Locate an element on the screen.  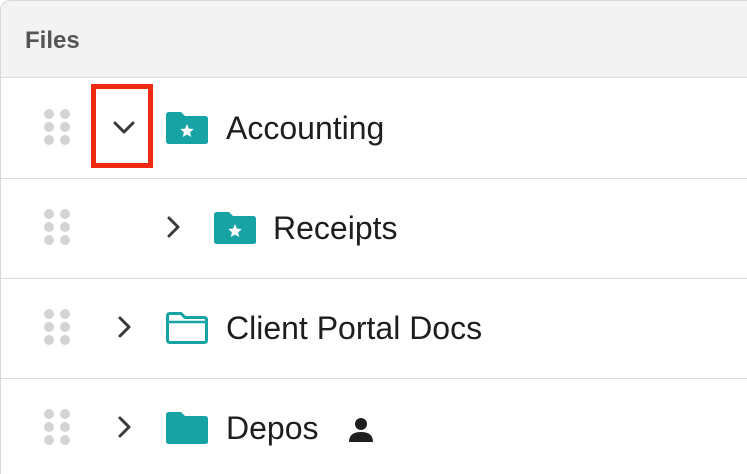
folder-outline-icon is located at coordinates (187, 328).